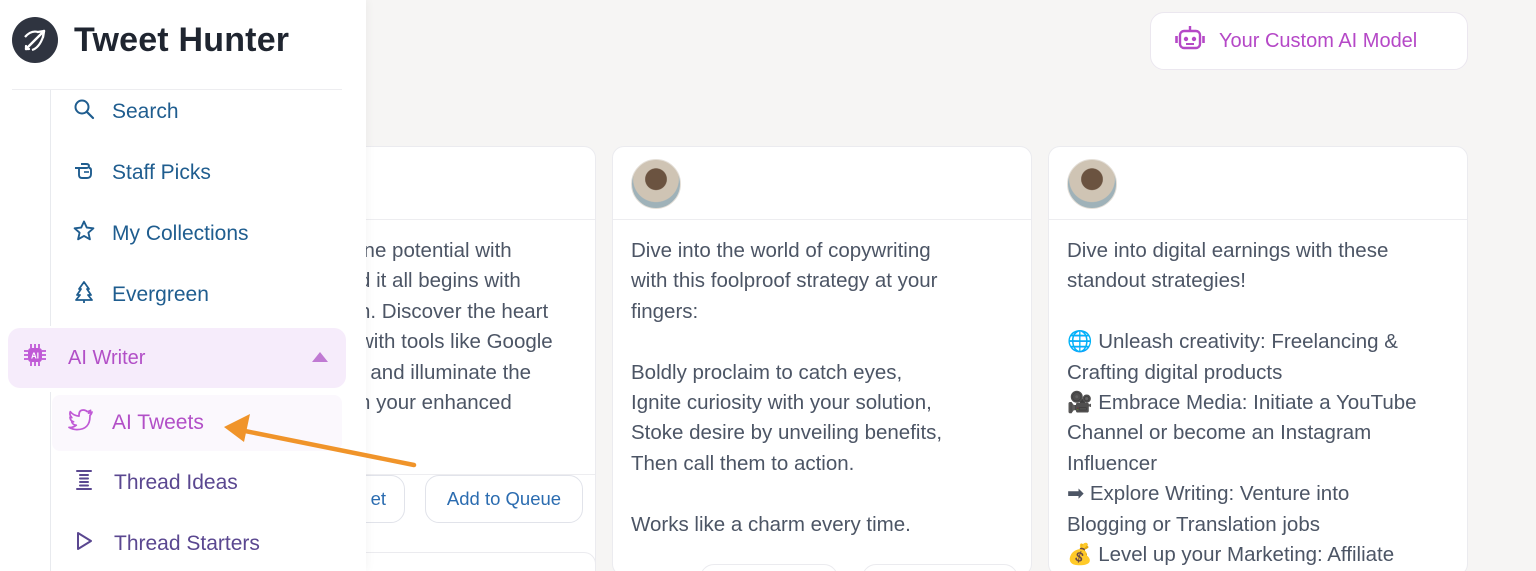 Image resolution: width=1536 pixels, height=571 pixels. I want to click on sidebar-item-my-collections: My Collections, so click(200, 234).